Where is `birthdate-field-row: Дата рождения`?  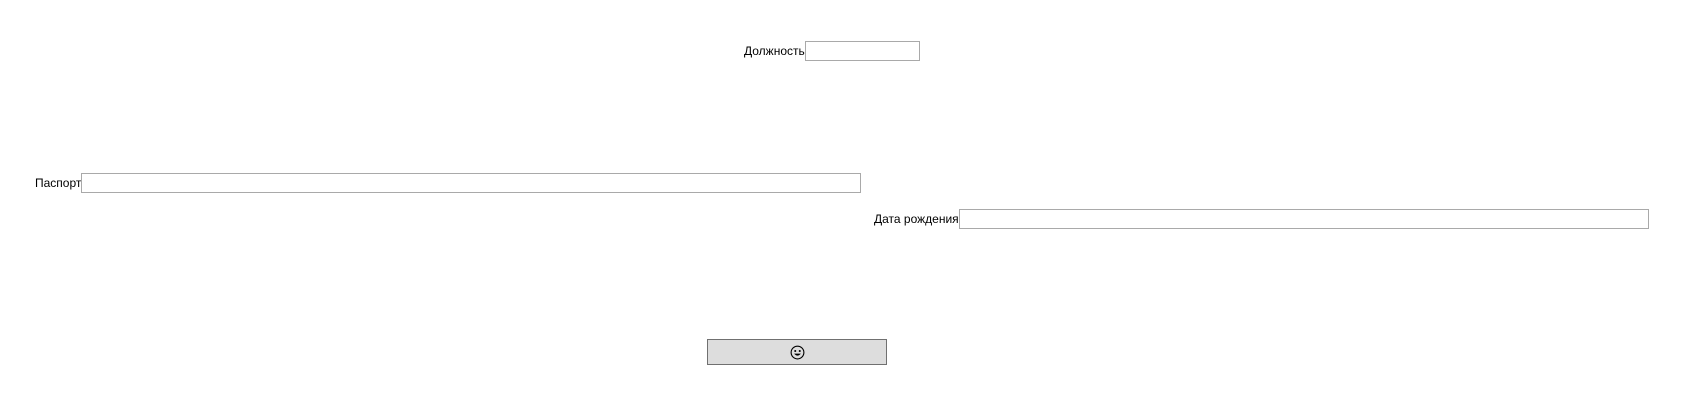
birthdate-field-row: Дата рождения is located at coordinates (1261, 219).